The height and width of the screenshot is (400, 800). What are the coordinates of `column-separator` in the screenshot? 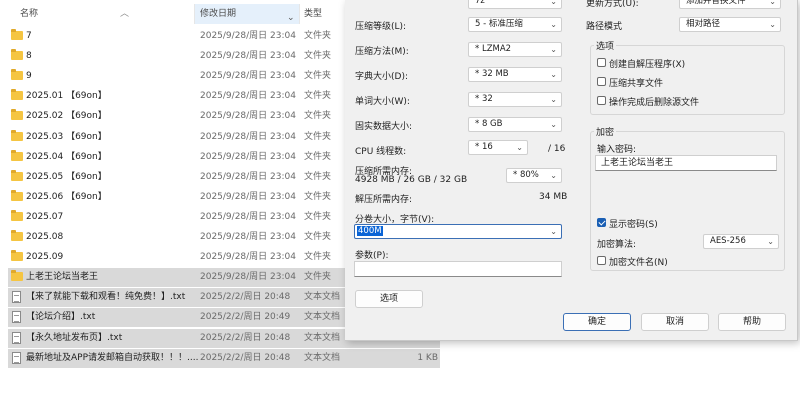 It's located at (299, 14).